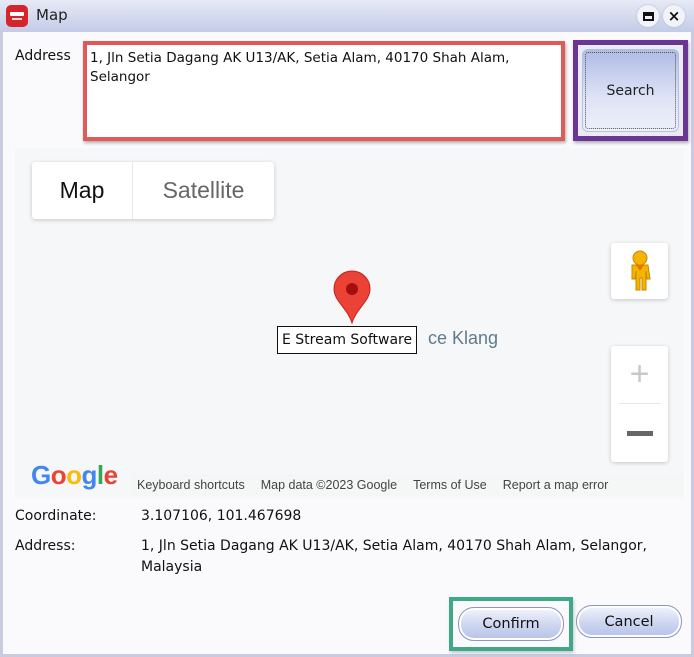 Image resolution: width=694 pixels, height=657 pixels. I want to click on google-logo-letter: l, so click(100, 475).